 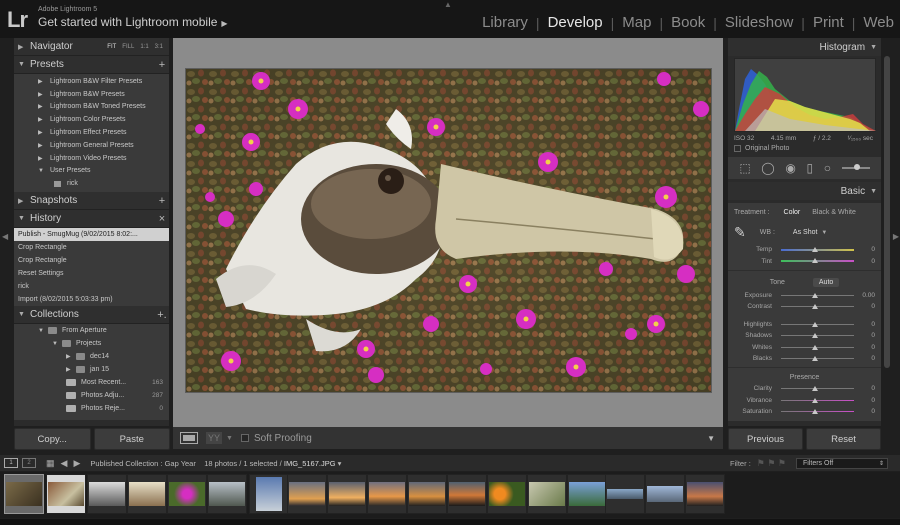 What do you see at coordinates (575, 22) in the screenshot?
I see `module-develop: Develop` at bounding box center [575, 22].